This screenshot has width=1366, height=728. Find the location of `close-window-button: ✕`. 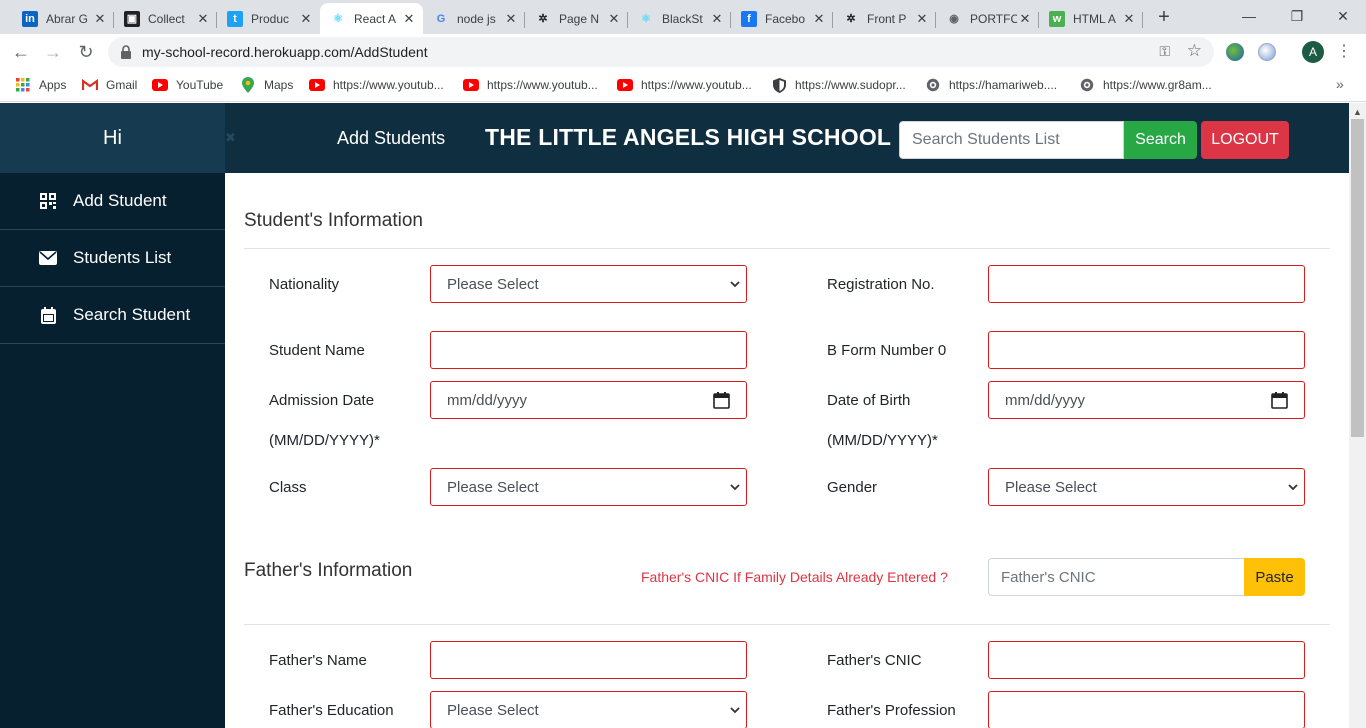

close-window-button: ✕ is located at coordinates (1343, 17).